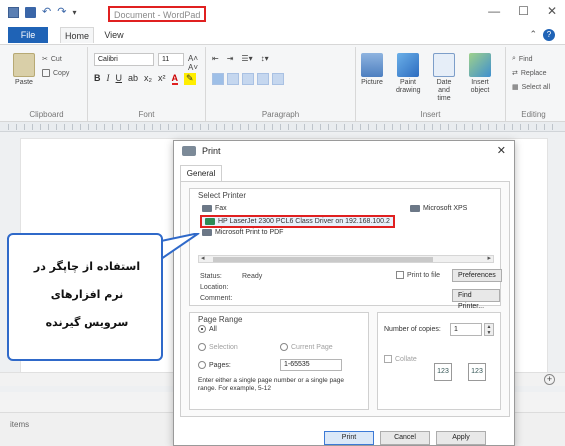 The image size is (565, 446). I want to click on copy-icon, so click(46, 73).